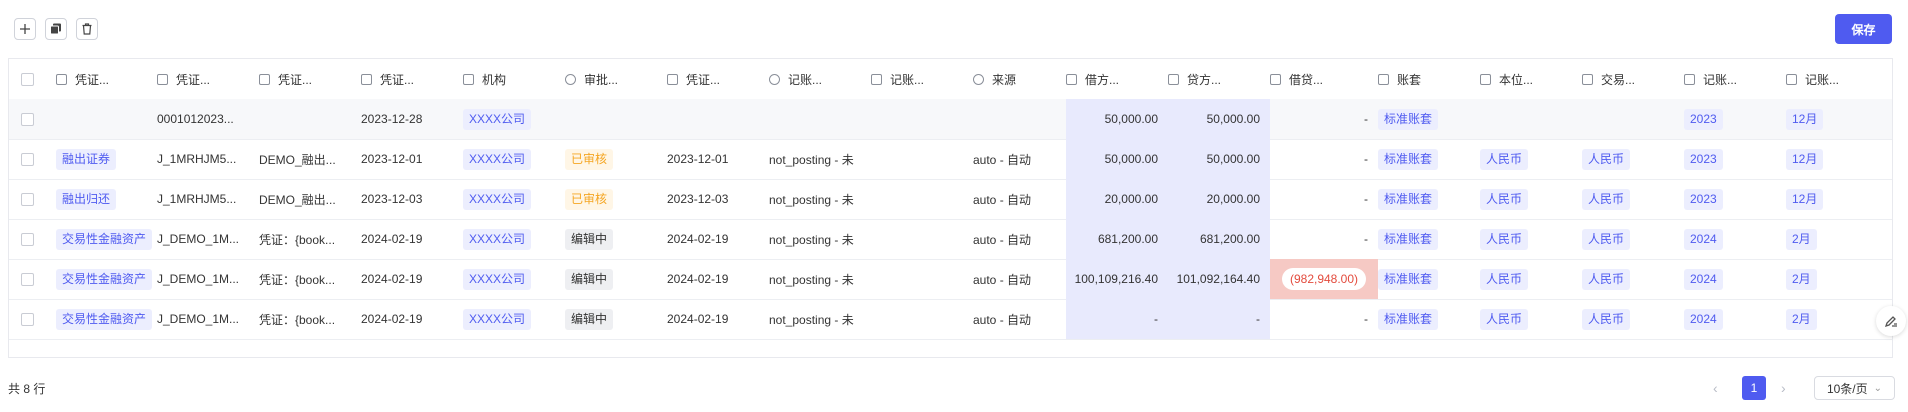 This screenshot has width=1908, height=412. Describe the element at coordinates (1863, 29) in the screenshot. I see `save-button: 保存` at that location.